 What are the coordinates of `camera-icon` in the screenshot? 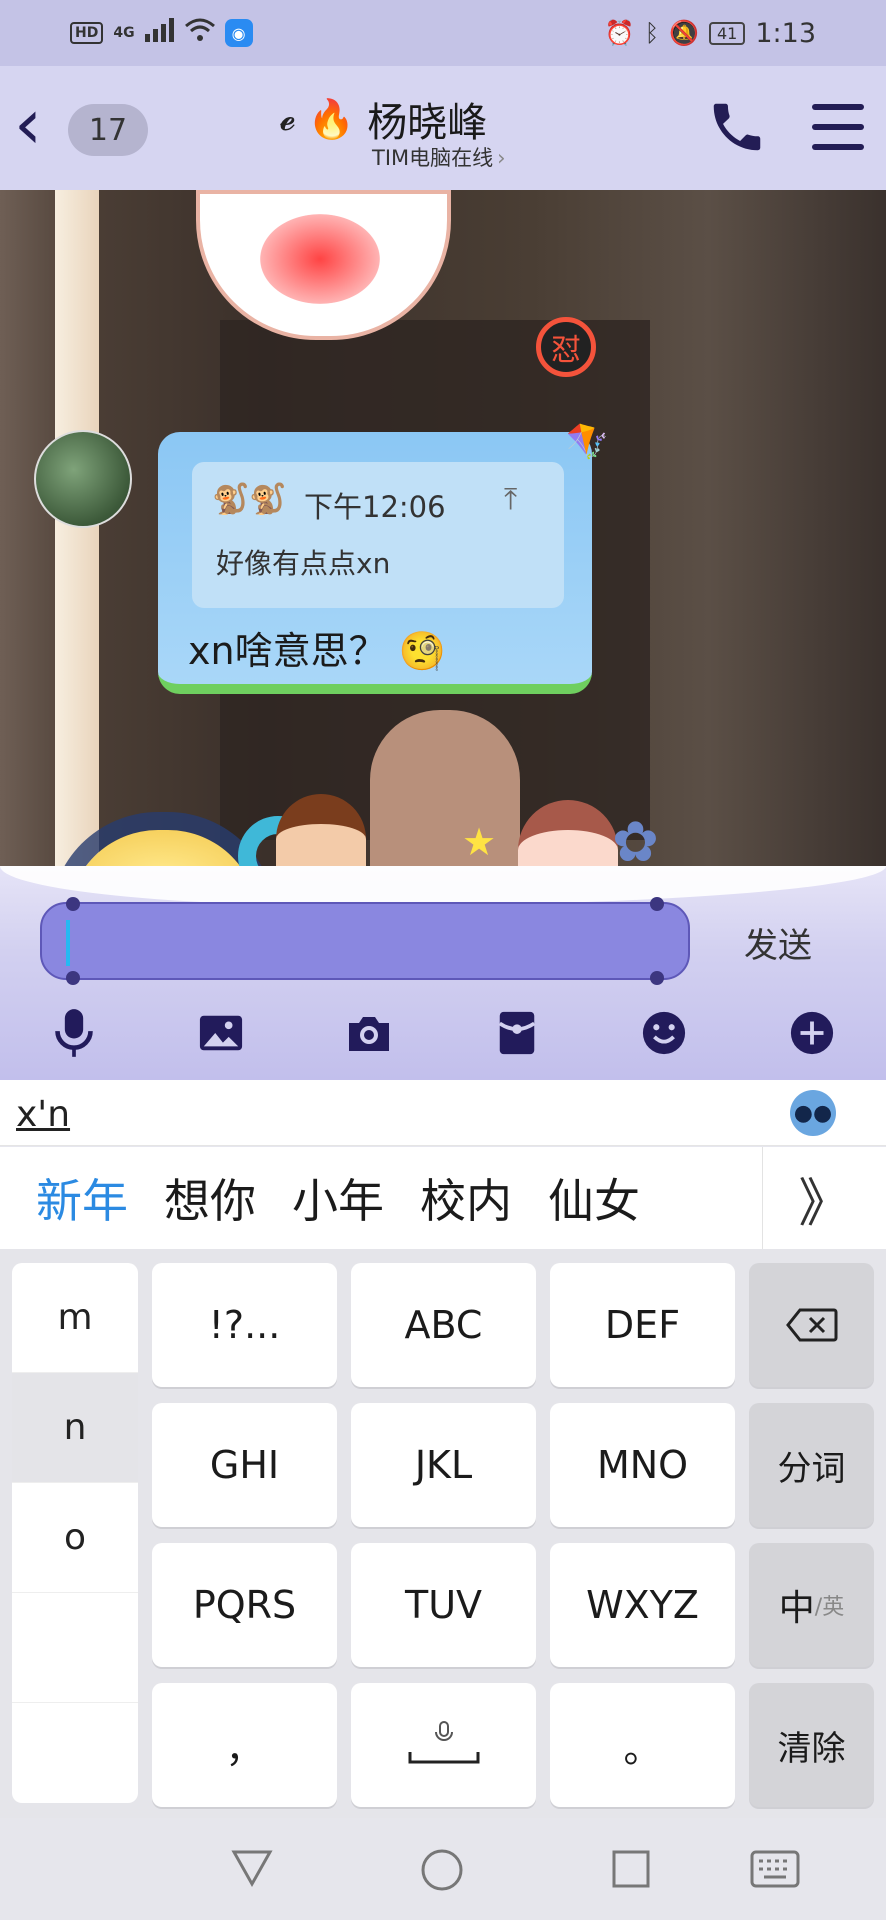 It's located at (369, 1033).